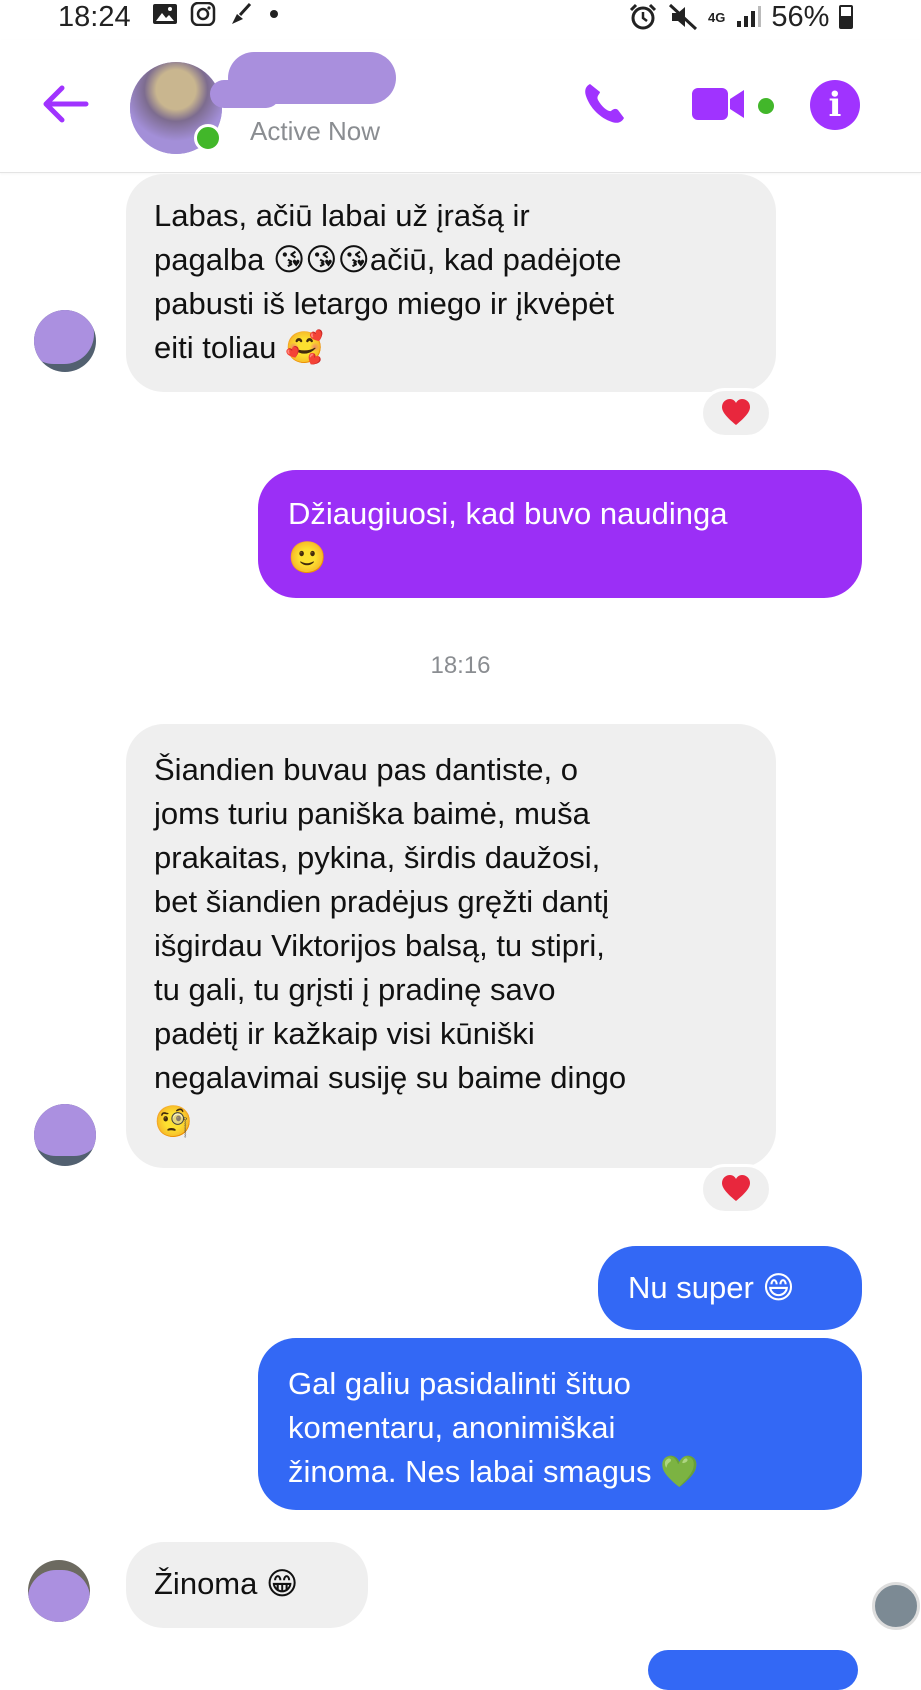  I want to click on alarm-icon, so click(643, 16).